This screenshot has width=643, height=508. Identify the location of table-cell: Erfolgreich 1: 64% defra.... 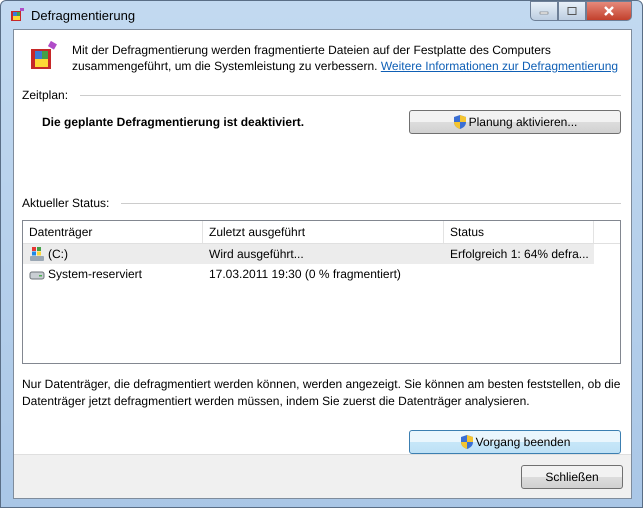
(519, 254).